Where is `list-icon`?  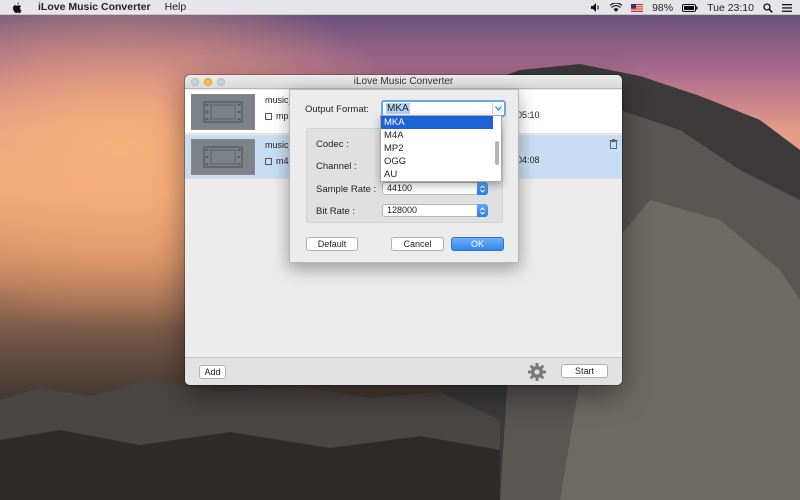 list-icon is located at coordinates (787, 7).